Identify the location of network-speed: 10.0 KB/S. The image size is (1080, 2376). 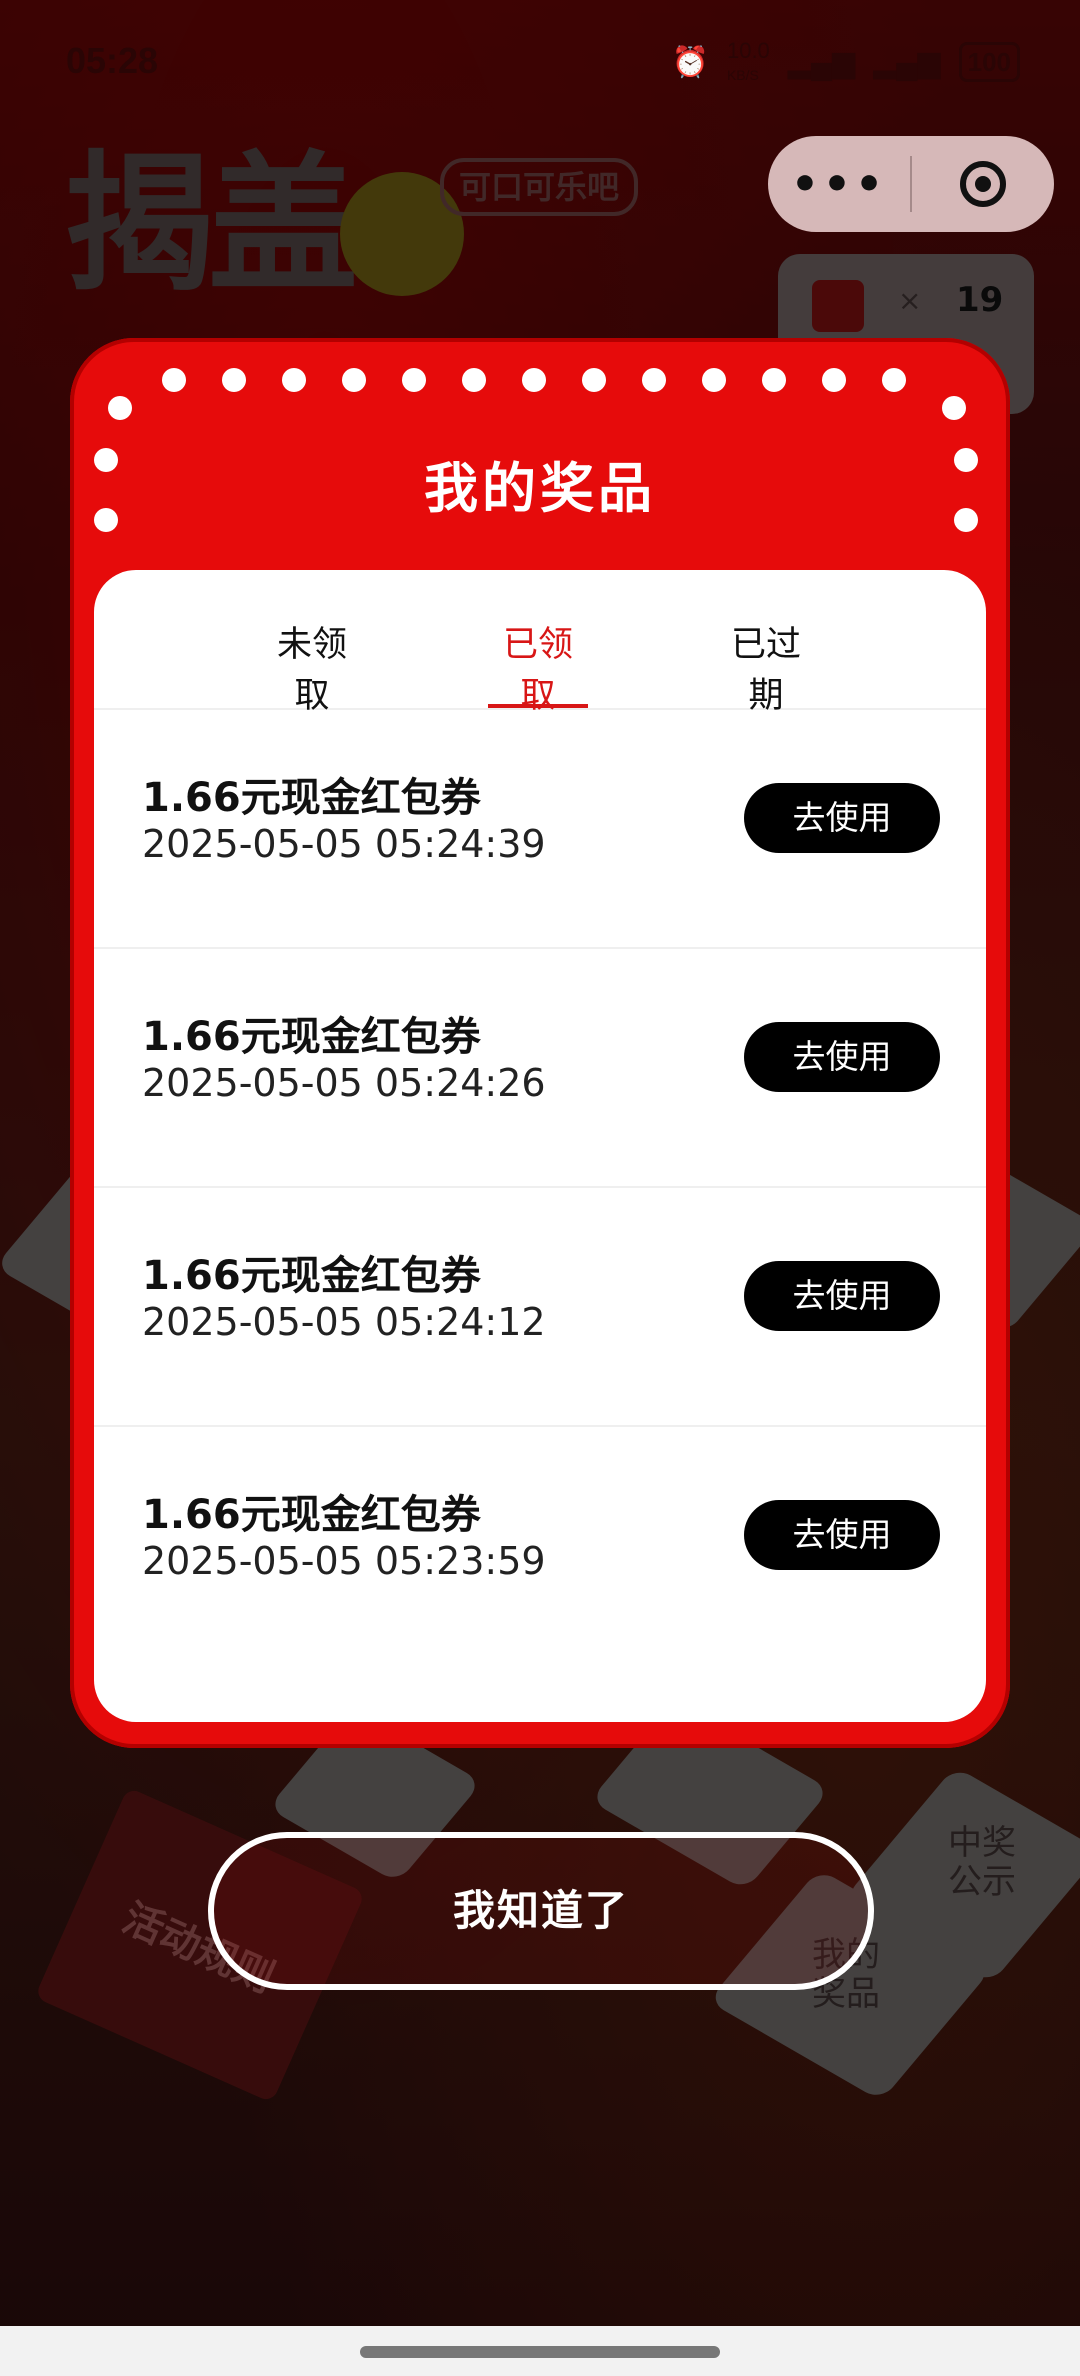
(748, 60).